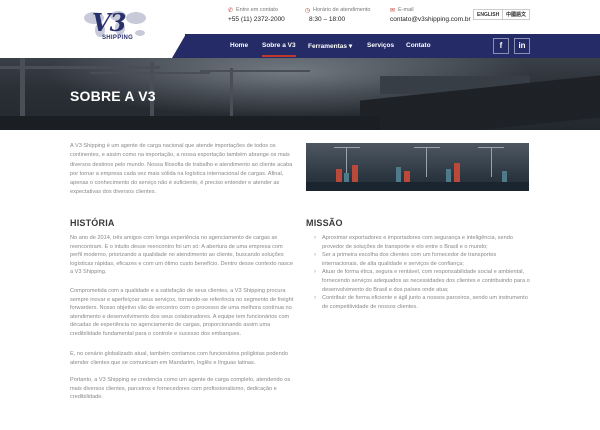 This screenshot has height=430, width=600. I want to click on contact-hours-value: 8:30 – 18:00, so click(327, 19).